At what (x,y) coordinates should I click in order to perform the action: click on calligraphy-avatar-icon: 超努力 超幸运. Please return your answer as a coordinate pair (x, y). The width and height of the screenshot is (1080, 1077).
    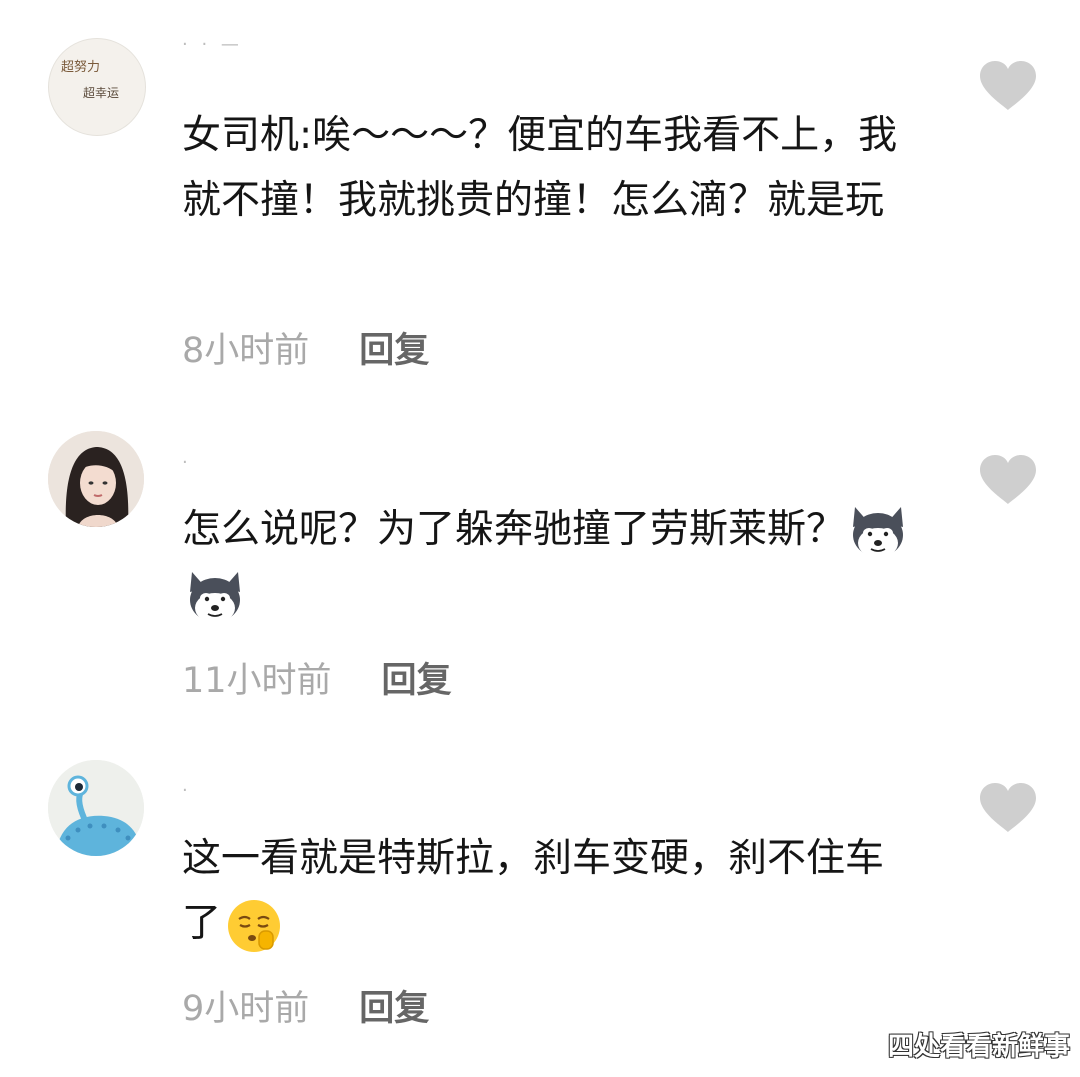
    Looking at the image, I should click on (90, 80).